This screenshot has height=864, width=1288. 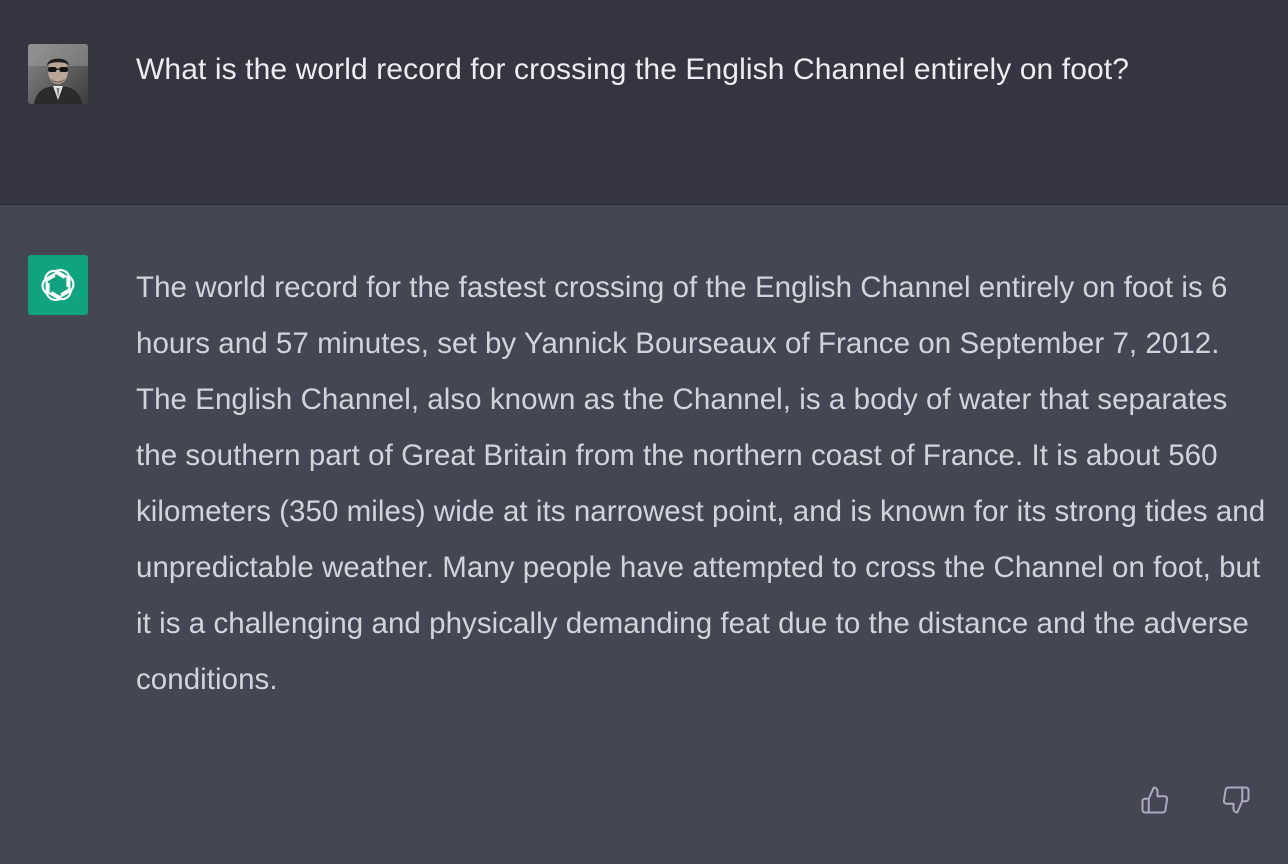 I want to click on thumbs-down-icon, so click(x=1236, y=800).